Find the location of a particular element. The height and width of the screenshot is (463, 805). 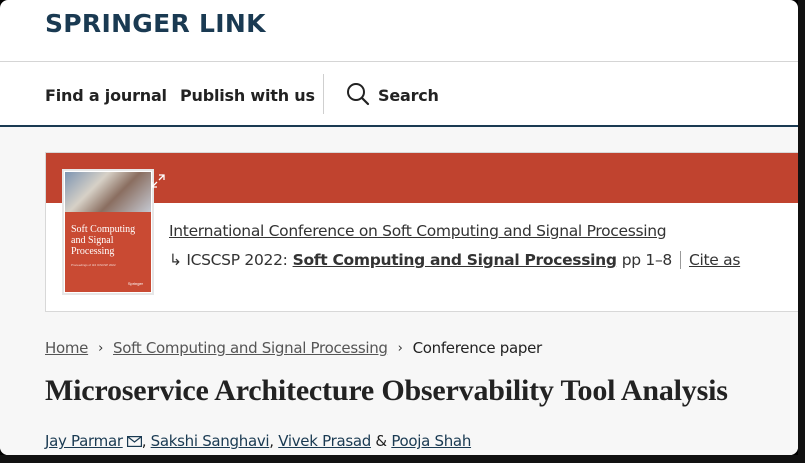

cover-publisher: Springer is located at coordinates (135, 283).